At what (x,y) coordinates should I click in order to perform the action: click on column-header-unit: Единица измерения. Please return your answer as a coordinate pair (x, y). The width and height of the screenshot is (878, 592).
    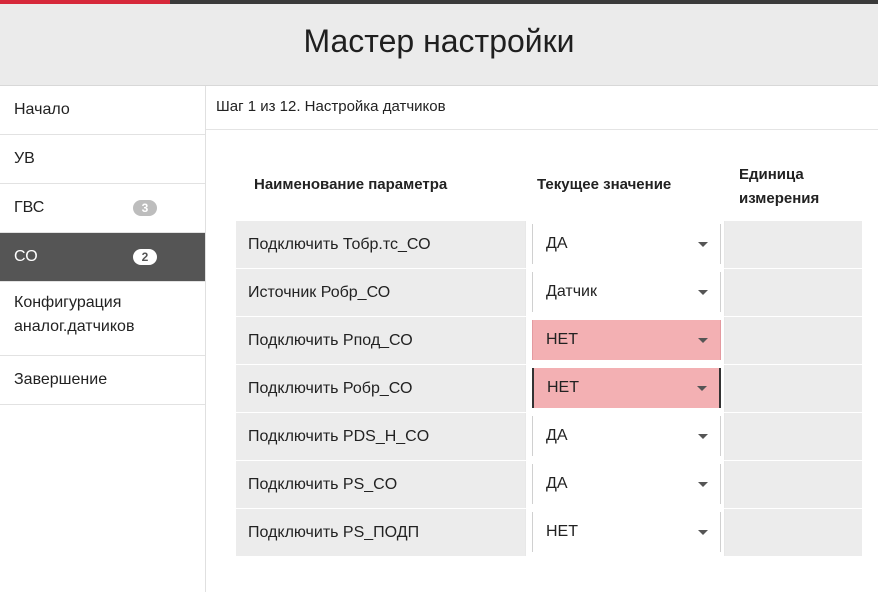
    Looking at the image, I should click on (779, 186).